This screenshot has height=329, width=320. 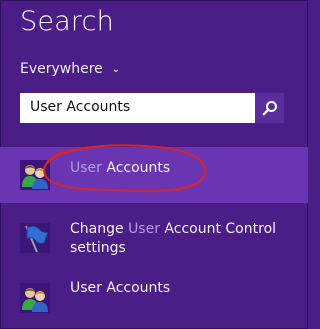 What do you see at coordinates (67, 21) in the screenshot?
I see `page-title: Search` at bounding box center [67, 21].